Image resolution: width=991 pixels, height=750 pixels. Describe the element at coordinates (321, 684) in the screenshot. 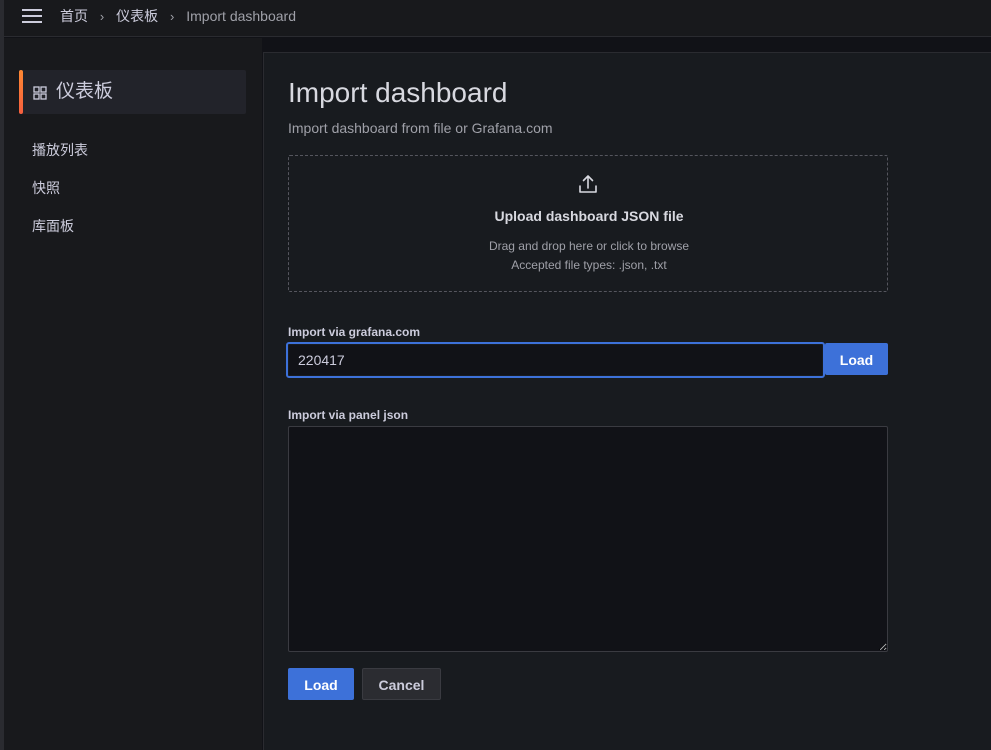

I see `load-button: Load` at that location.